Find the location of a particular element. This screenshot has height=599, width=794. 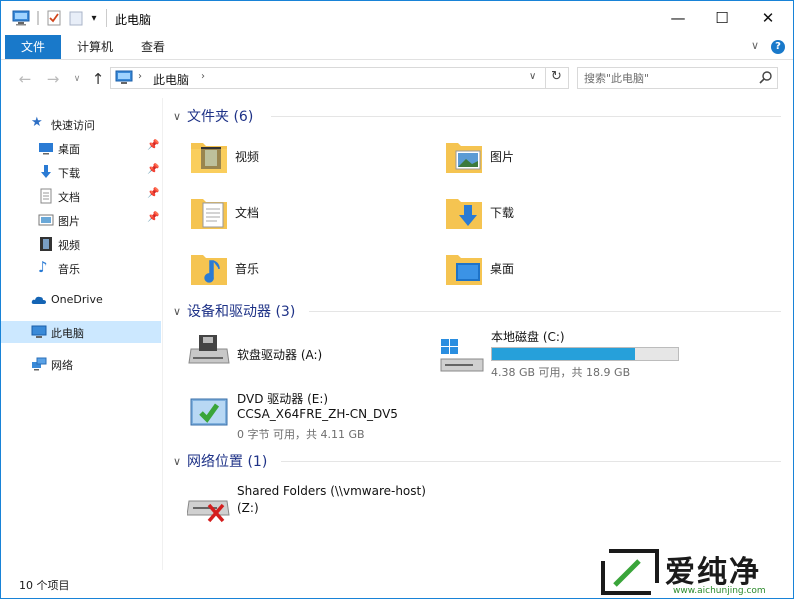

group-header-devices: ∨ 设备和驱动器 (3) is located at coordinates (234, 311).